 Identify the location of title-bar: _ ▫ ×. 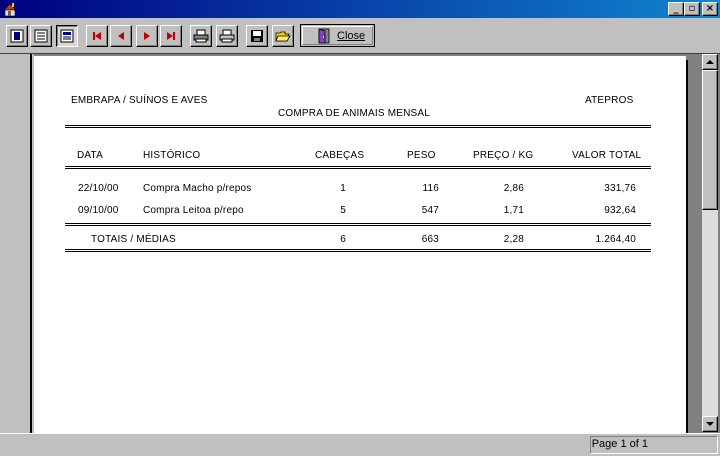
(360, 9).